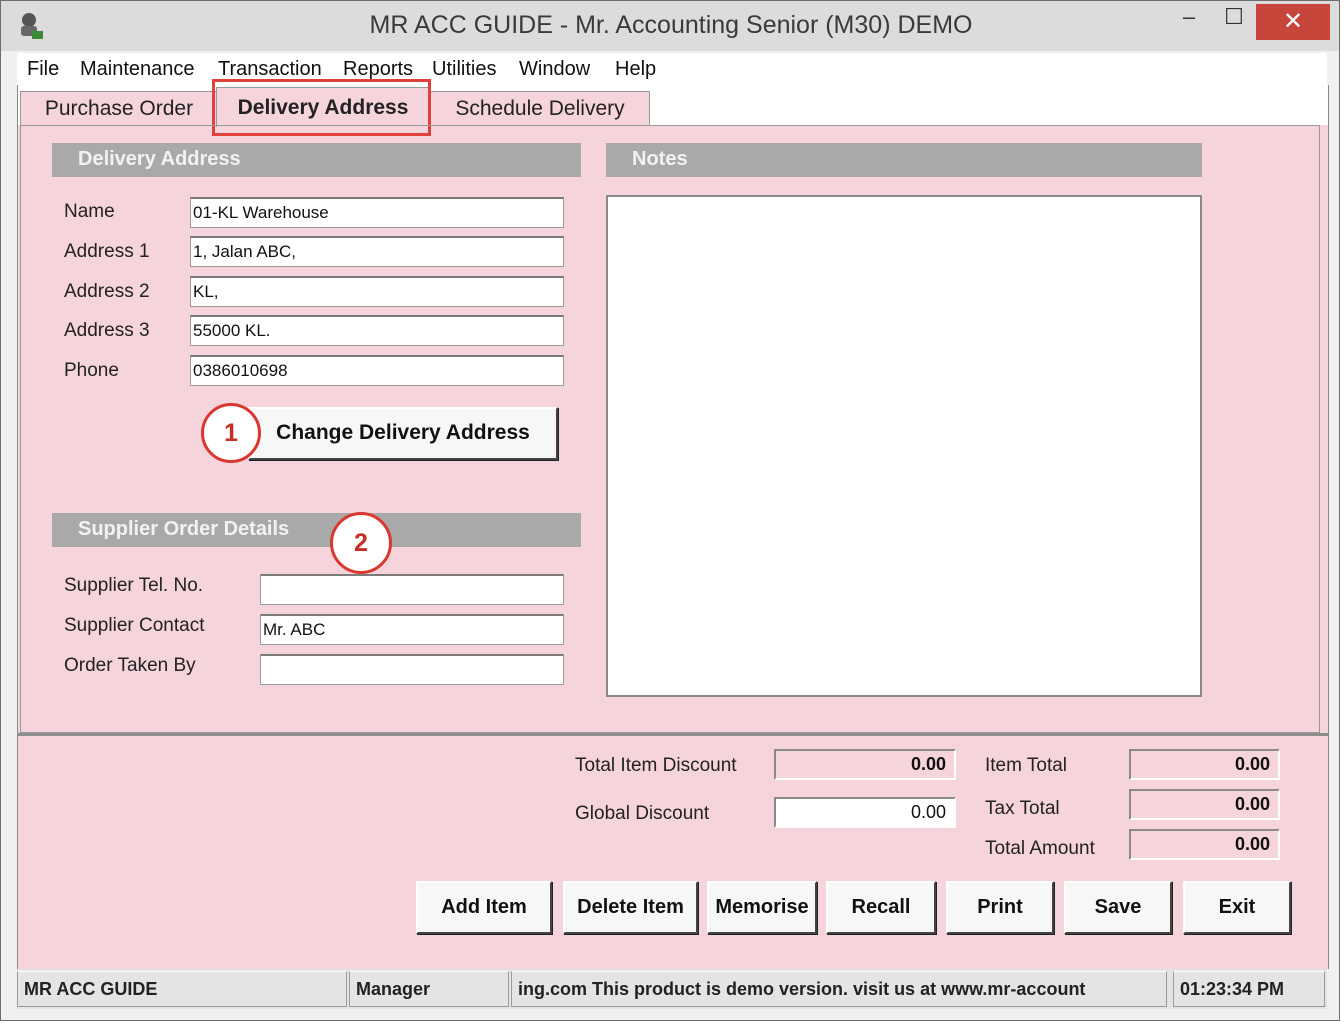  Describe the element at coordinates (1204, 764) in the screenshot. I see `item-total-value: 0.00` at that location.